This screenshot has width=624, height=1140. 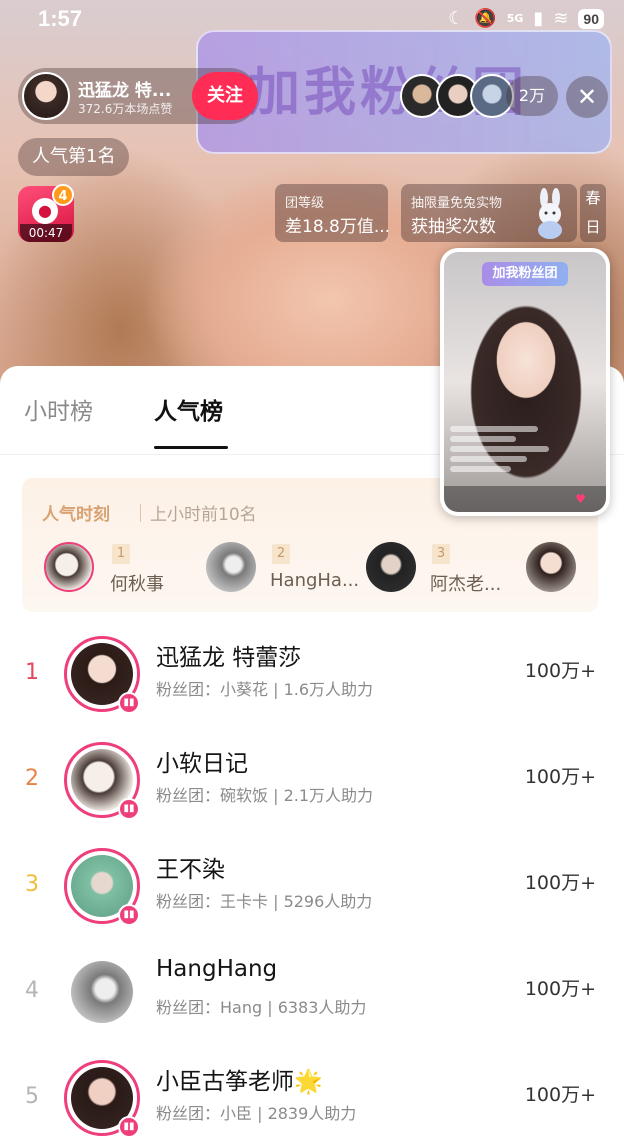 What do you see at coordinates (125, 109) in the screenshot?
I see `host-likes: 372.6万本场点赞` at bounding box center [125, 109].